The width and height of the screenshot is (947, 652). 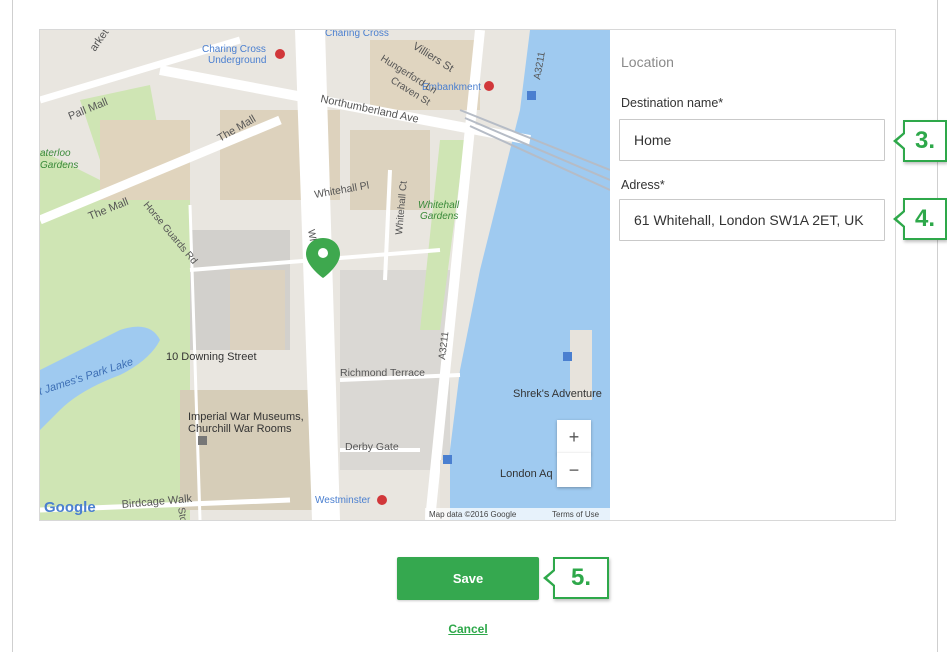 I want to click on zoom-in-button: +, so click(x=574, y=437).